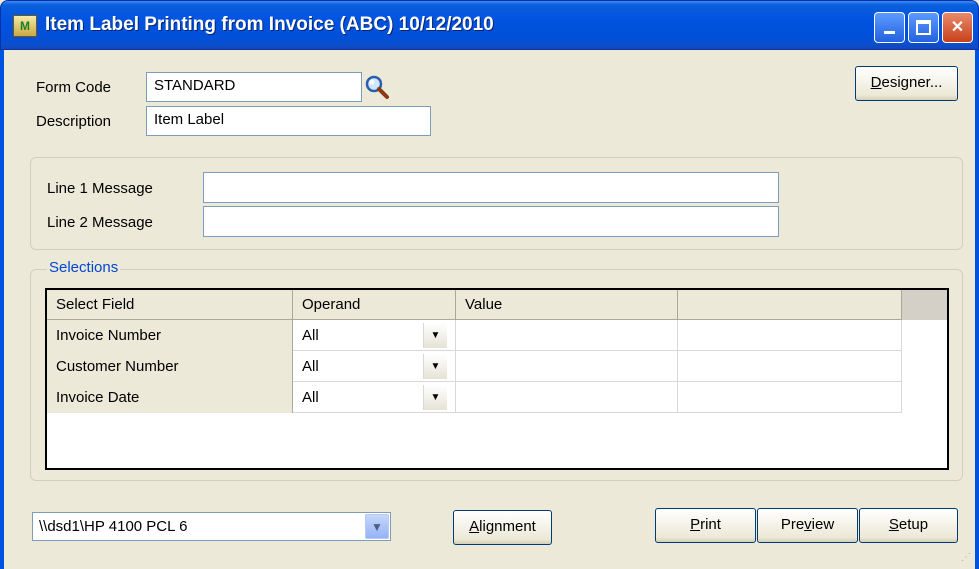 The image size is (979, 569). Describe the element at coordinates (170, 366) in the screenshot. I see `select-field-cell: Customer Number` at that location.